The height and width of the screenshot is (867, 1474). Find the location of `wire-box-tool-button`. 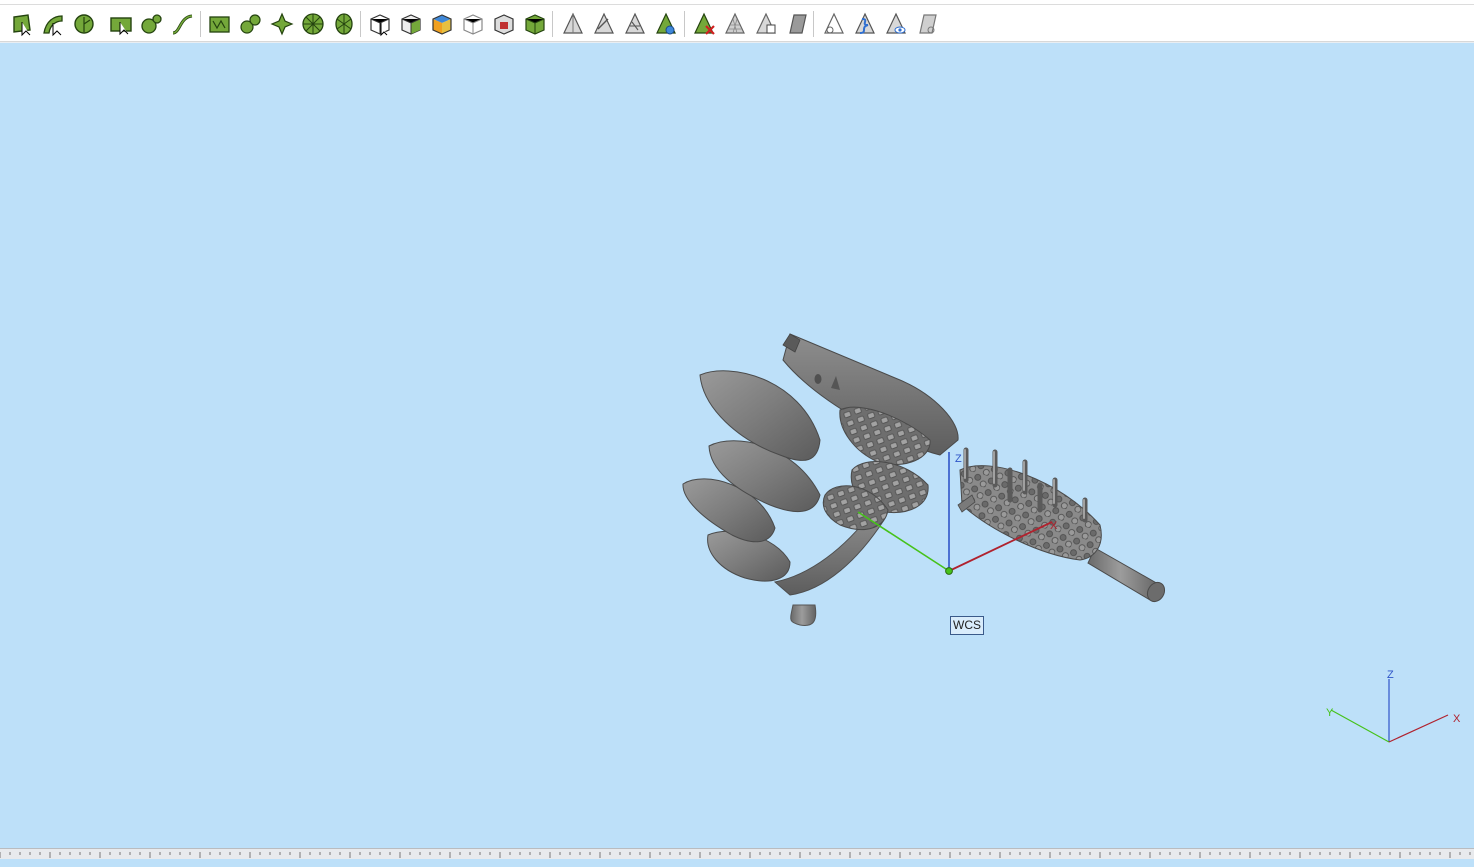

wire-box-tool-button is located at coordinates (473, 24).